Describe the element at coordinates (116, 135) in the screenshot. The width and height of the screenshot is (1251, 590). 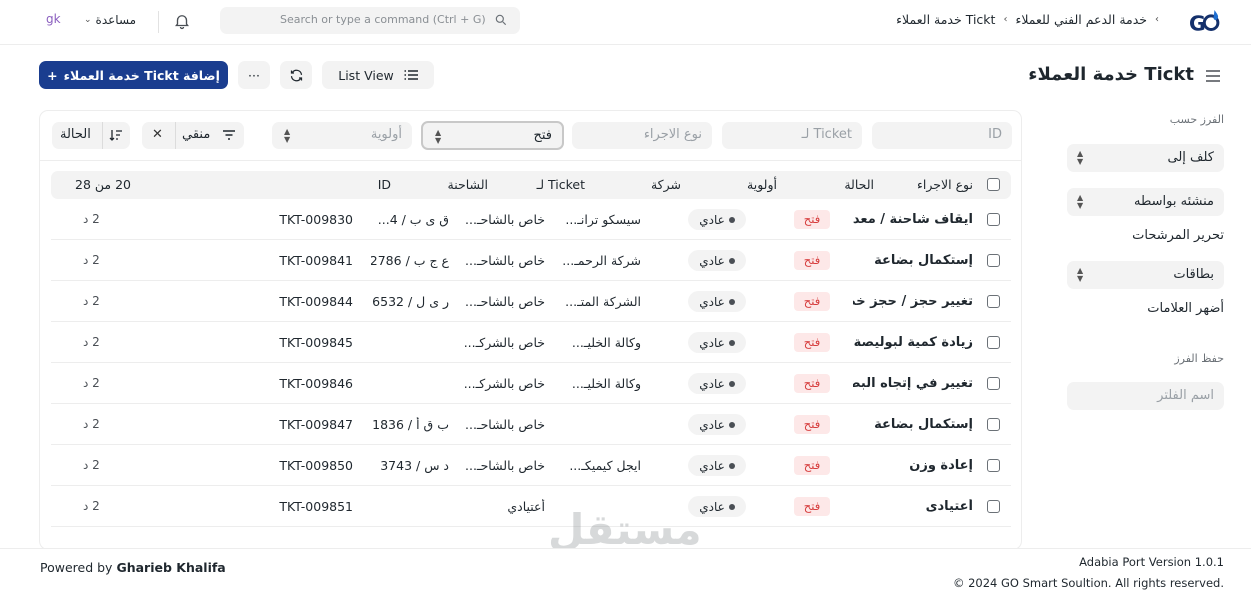
I see `sort-order-icon` at that location.